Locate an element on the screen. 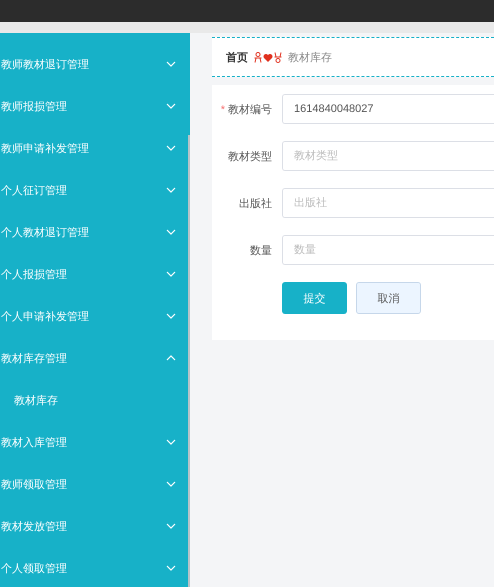 The height and width of the screenshot is (587, 494). sidebar-submenu-item: 教材库存 is located at coordinates (95, 400).